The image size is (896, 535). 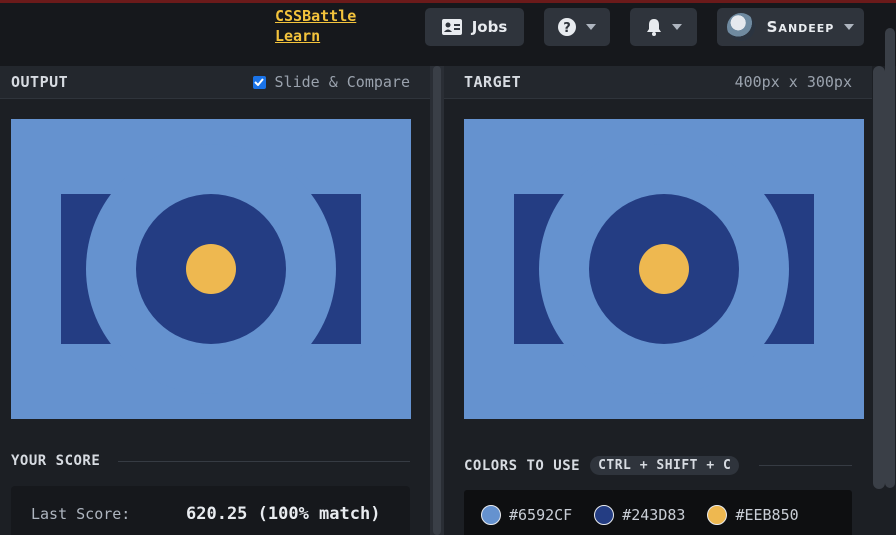 What do you see at coordinates (81, 514) in the screenshot?
I see `last-score-label: Last Score:` at bounding box center [81, 514].